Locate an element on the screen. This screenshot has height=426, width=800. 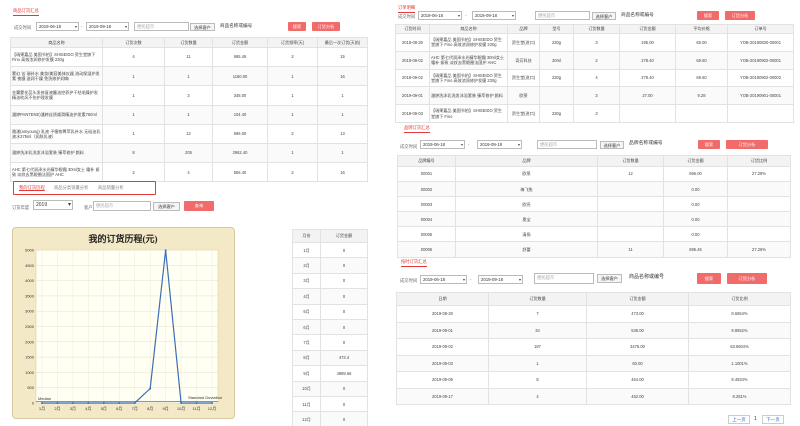
table-cell: 00005 is located at coordinates (426, 234).